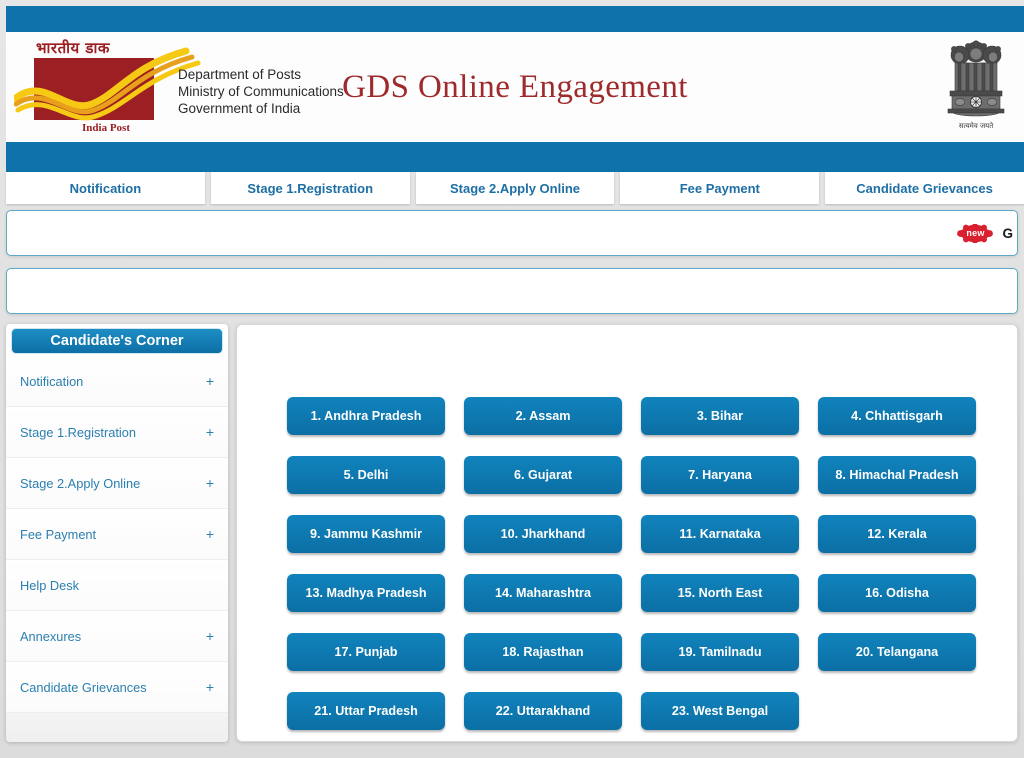  What do you see at coordinates (515, 19) in the screenshot?
I see `top-blue-band` at bounding box center [515, 19].